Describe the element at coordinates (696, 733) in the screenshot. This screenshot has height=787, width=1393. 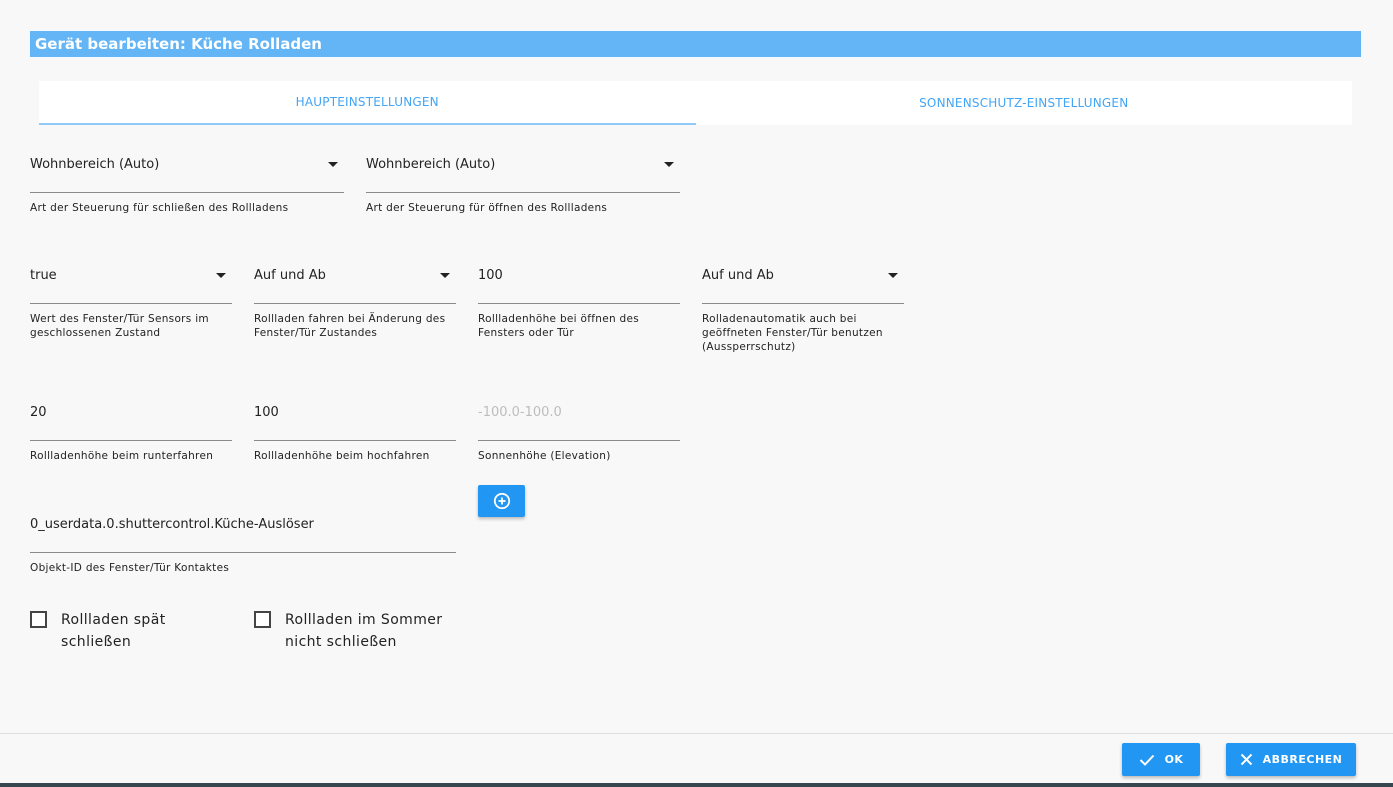
I see `footer-divider` at that location.